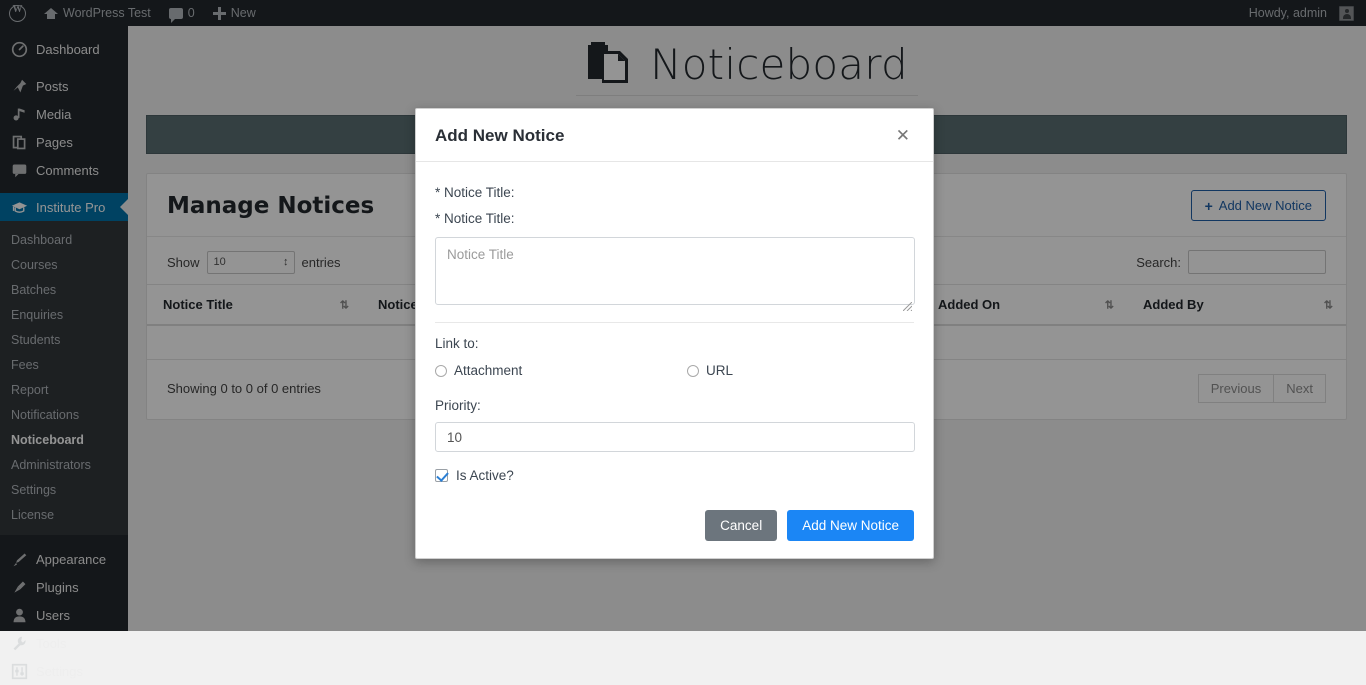  Describe the element at coordinates (675, 271) in the screenshot. I see `notice-title-input` at that location.